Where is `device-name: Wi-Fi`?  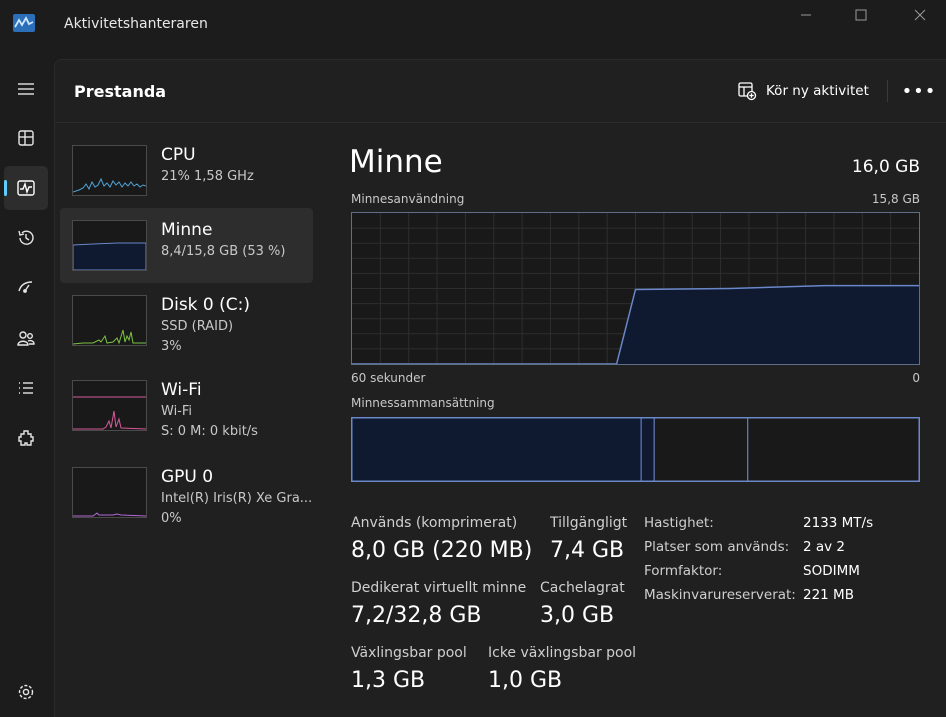 device-name: Wi-Fi is located at coordinates (181, 390).